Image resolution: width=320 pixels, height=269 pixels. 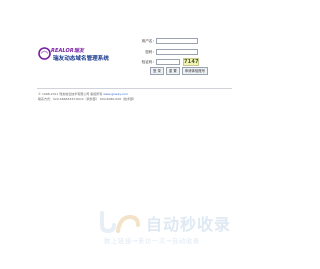 What do you see at coordinates (81, 59) in the screenshot?
I see `system-title: 瑞友动态域名管理系统` at bounding box center [81, 59].